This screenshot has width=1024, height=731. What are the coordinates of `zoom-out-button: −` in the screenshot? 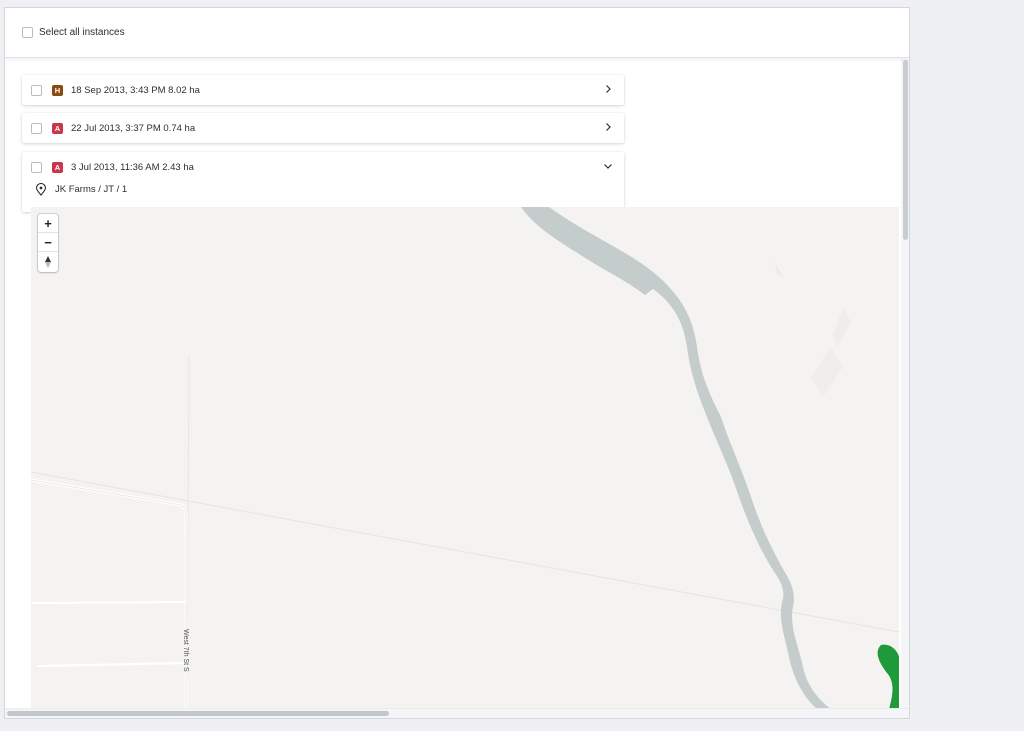 It's located at (48, 242).